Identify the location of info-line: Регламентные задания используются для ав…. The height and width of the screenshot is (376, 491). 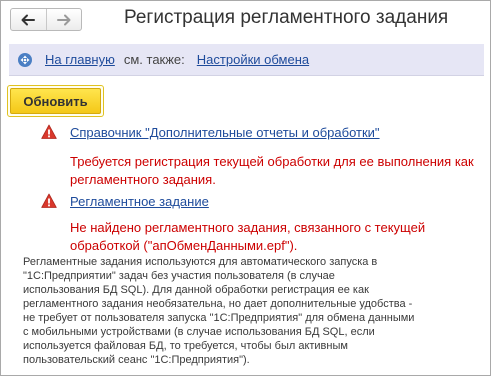
(200, 262).